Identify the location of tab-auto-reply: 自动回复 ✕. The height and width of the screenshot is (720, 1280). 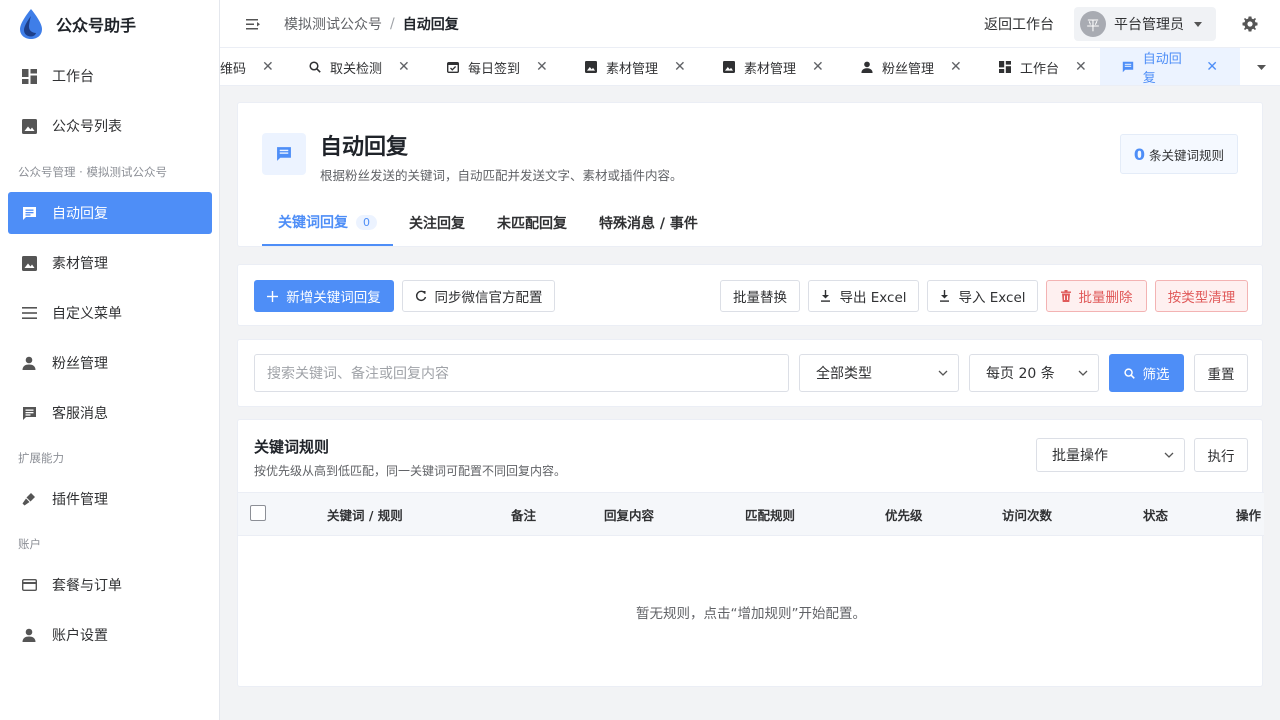
(1170, 66).